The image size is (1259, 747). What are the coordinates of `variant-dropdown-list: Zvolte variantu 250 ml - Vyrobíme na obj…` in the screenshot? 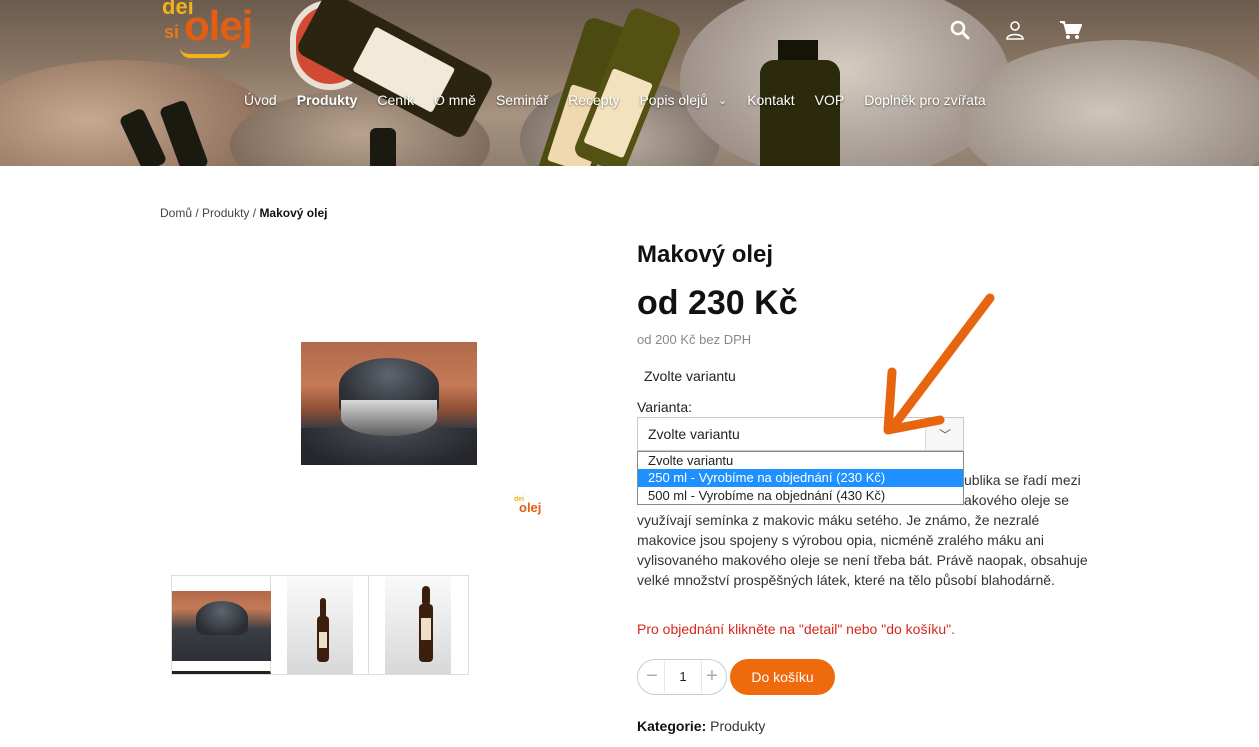 It's located at (800, 478).